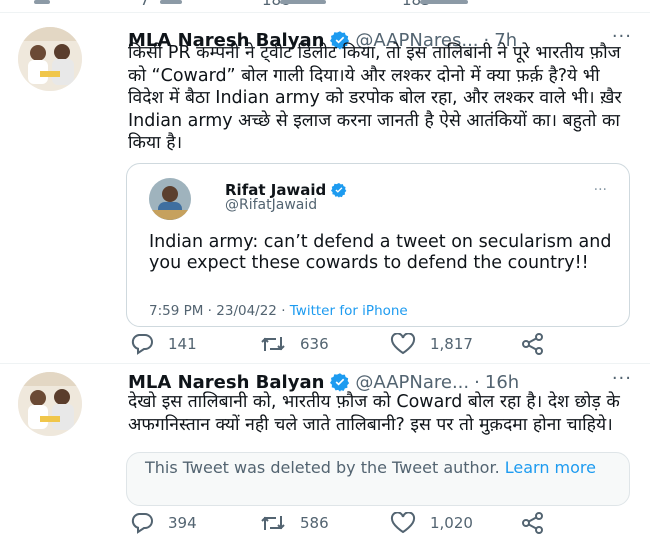 The width and height of the screenshot is (650, 540). I want to click on views-icon, so click(303, 2).